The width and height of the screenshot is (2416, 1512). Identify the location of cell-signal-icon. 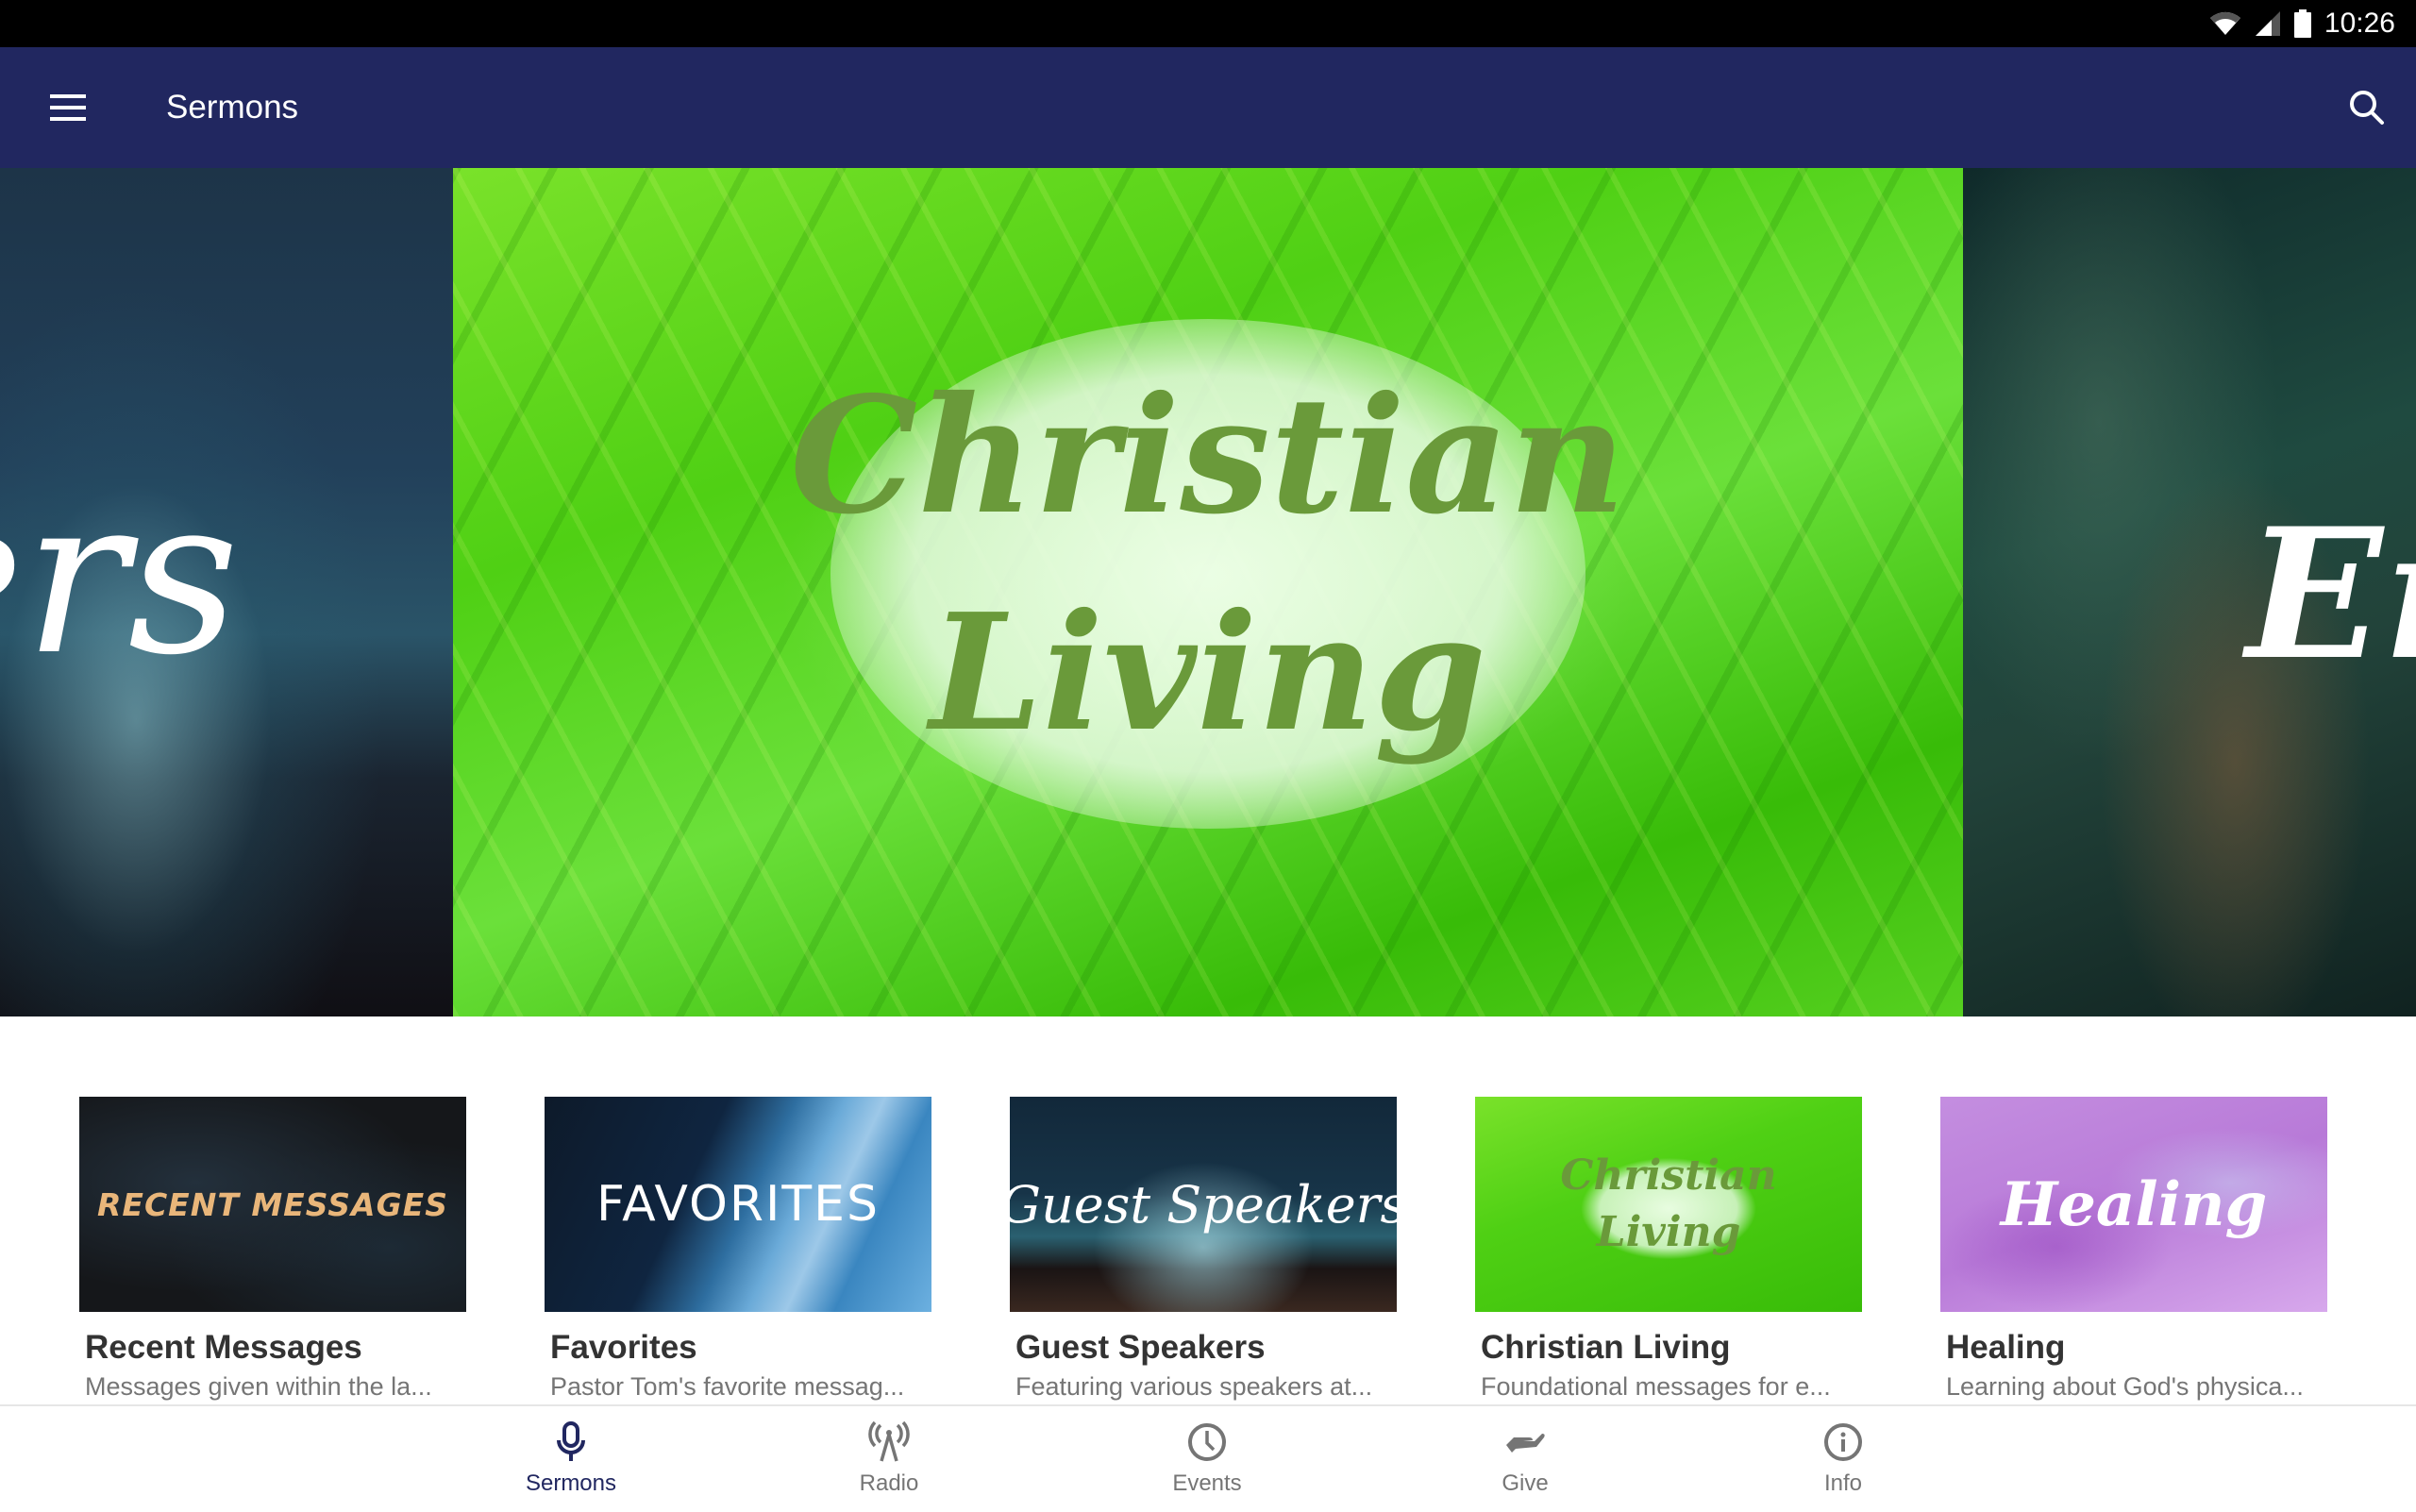
(2268, 23).